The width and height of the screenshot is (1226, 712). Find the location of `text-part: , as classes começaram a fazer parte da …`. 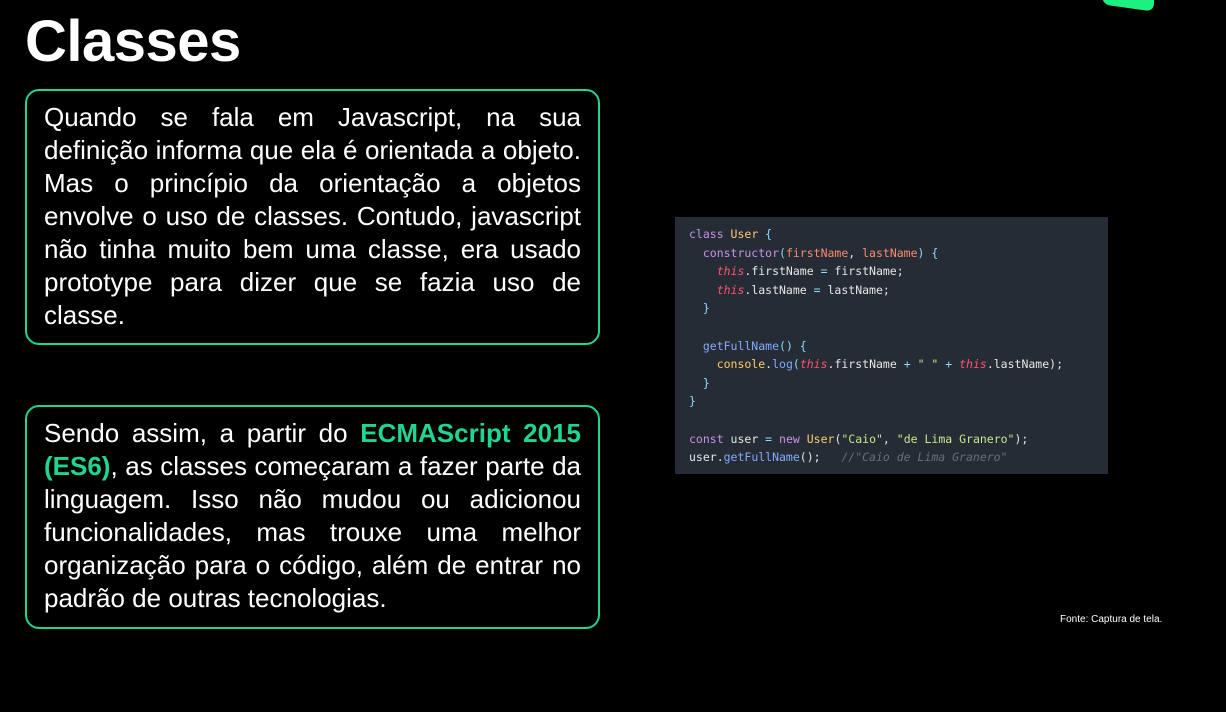

text-part: , as classes começaram a fazer parte da … is located at coordinates (312, 532).